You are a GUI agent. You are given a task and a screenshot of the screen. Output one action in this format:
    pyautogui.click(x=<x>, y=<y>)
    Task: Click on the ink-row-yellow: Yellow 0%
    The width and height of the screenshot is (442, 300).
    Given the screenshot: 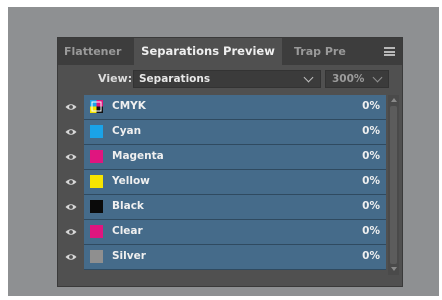 What is the action you would take?
    pyautogui.click(x=230, y=182)
    